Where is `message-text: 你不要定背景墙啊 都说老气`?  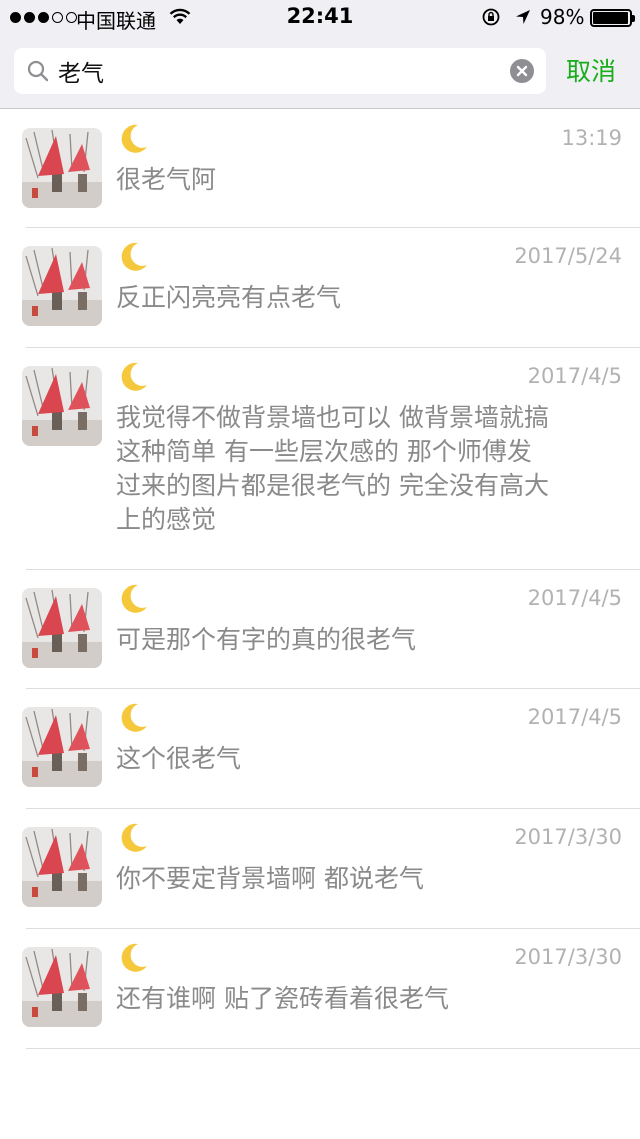 message-text: 你不要定背景墙啊 都说老气 is located at coordinates (270, 878).